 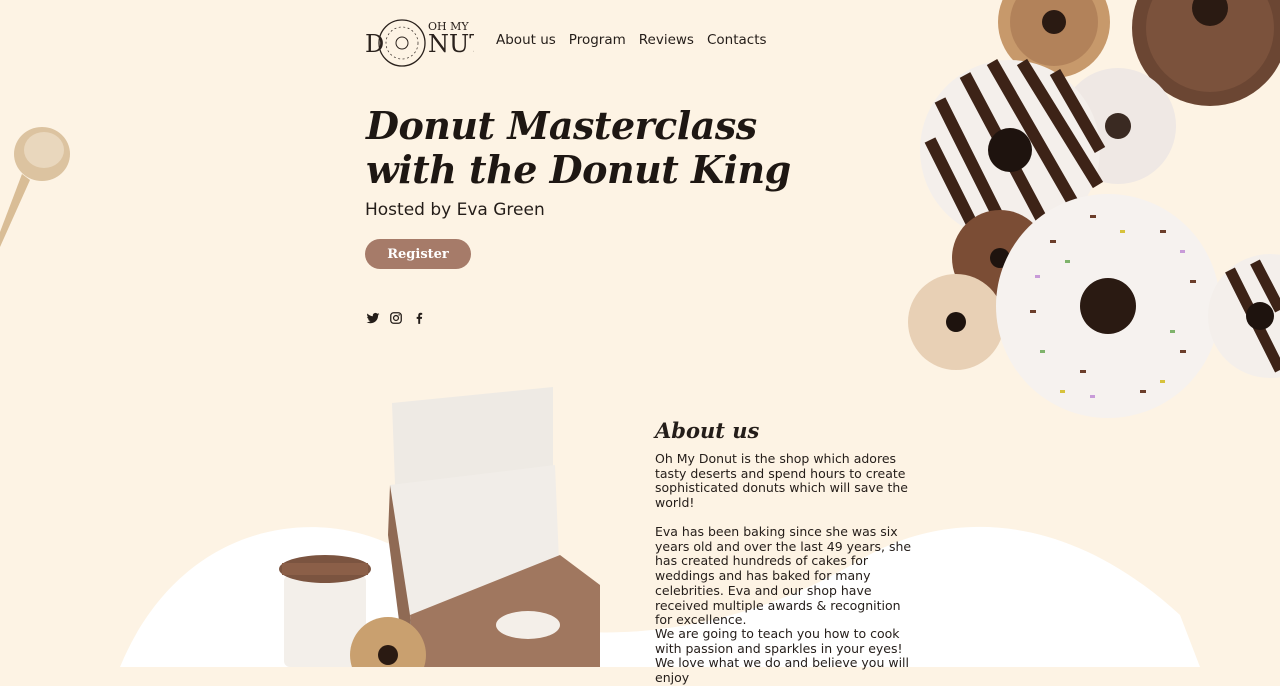 I want to click on facebook-icon, so click(x=419, y=318).